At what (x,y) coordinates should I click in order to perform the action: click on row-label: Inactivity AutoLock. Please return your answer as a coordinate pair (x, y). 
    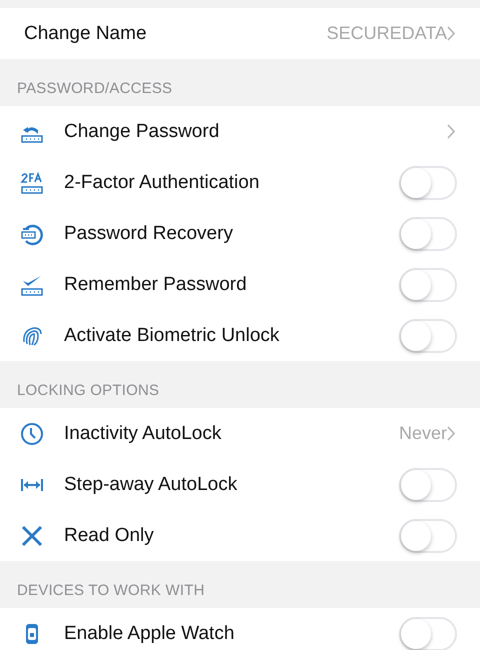
    Looking at the image, I should click on (143, 433).